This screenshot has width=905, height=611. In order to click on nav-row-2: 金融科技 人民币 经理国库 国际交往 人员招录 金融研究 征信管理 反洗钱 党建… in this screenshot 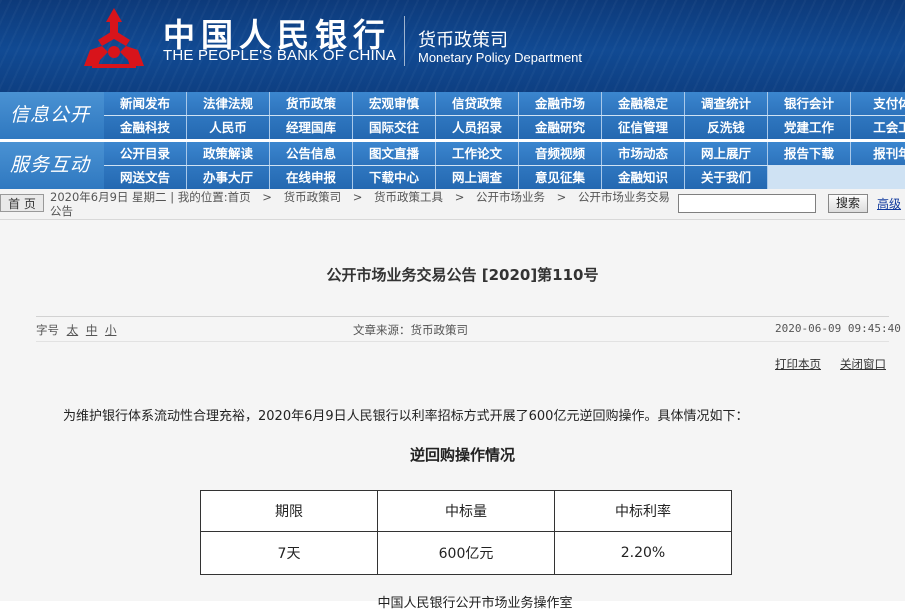, I will do `click(504, 127)`.